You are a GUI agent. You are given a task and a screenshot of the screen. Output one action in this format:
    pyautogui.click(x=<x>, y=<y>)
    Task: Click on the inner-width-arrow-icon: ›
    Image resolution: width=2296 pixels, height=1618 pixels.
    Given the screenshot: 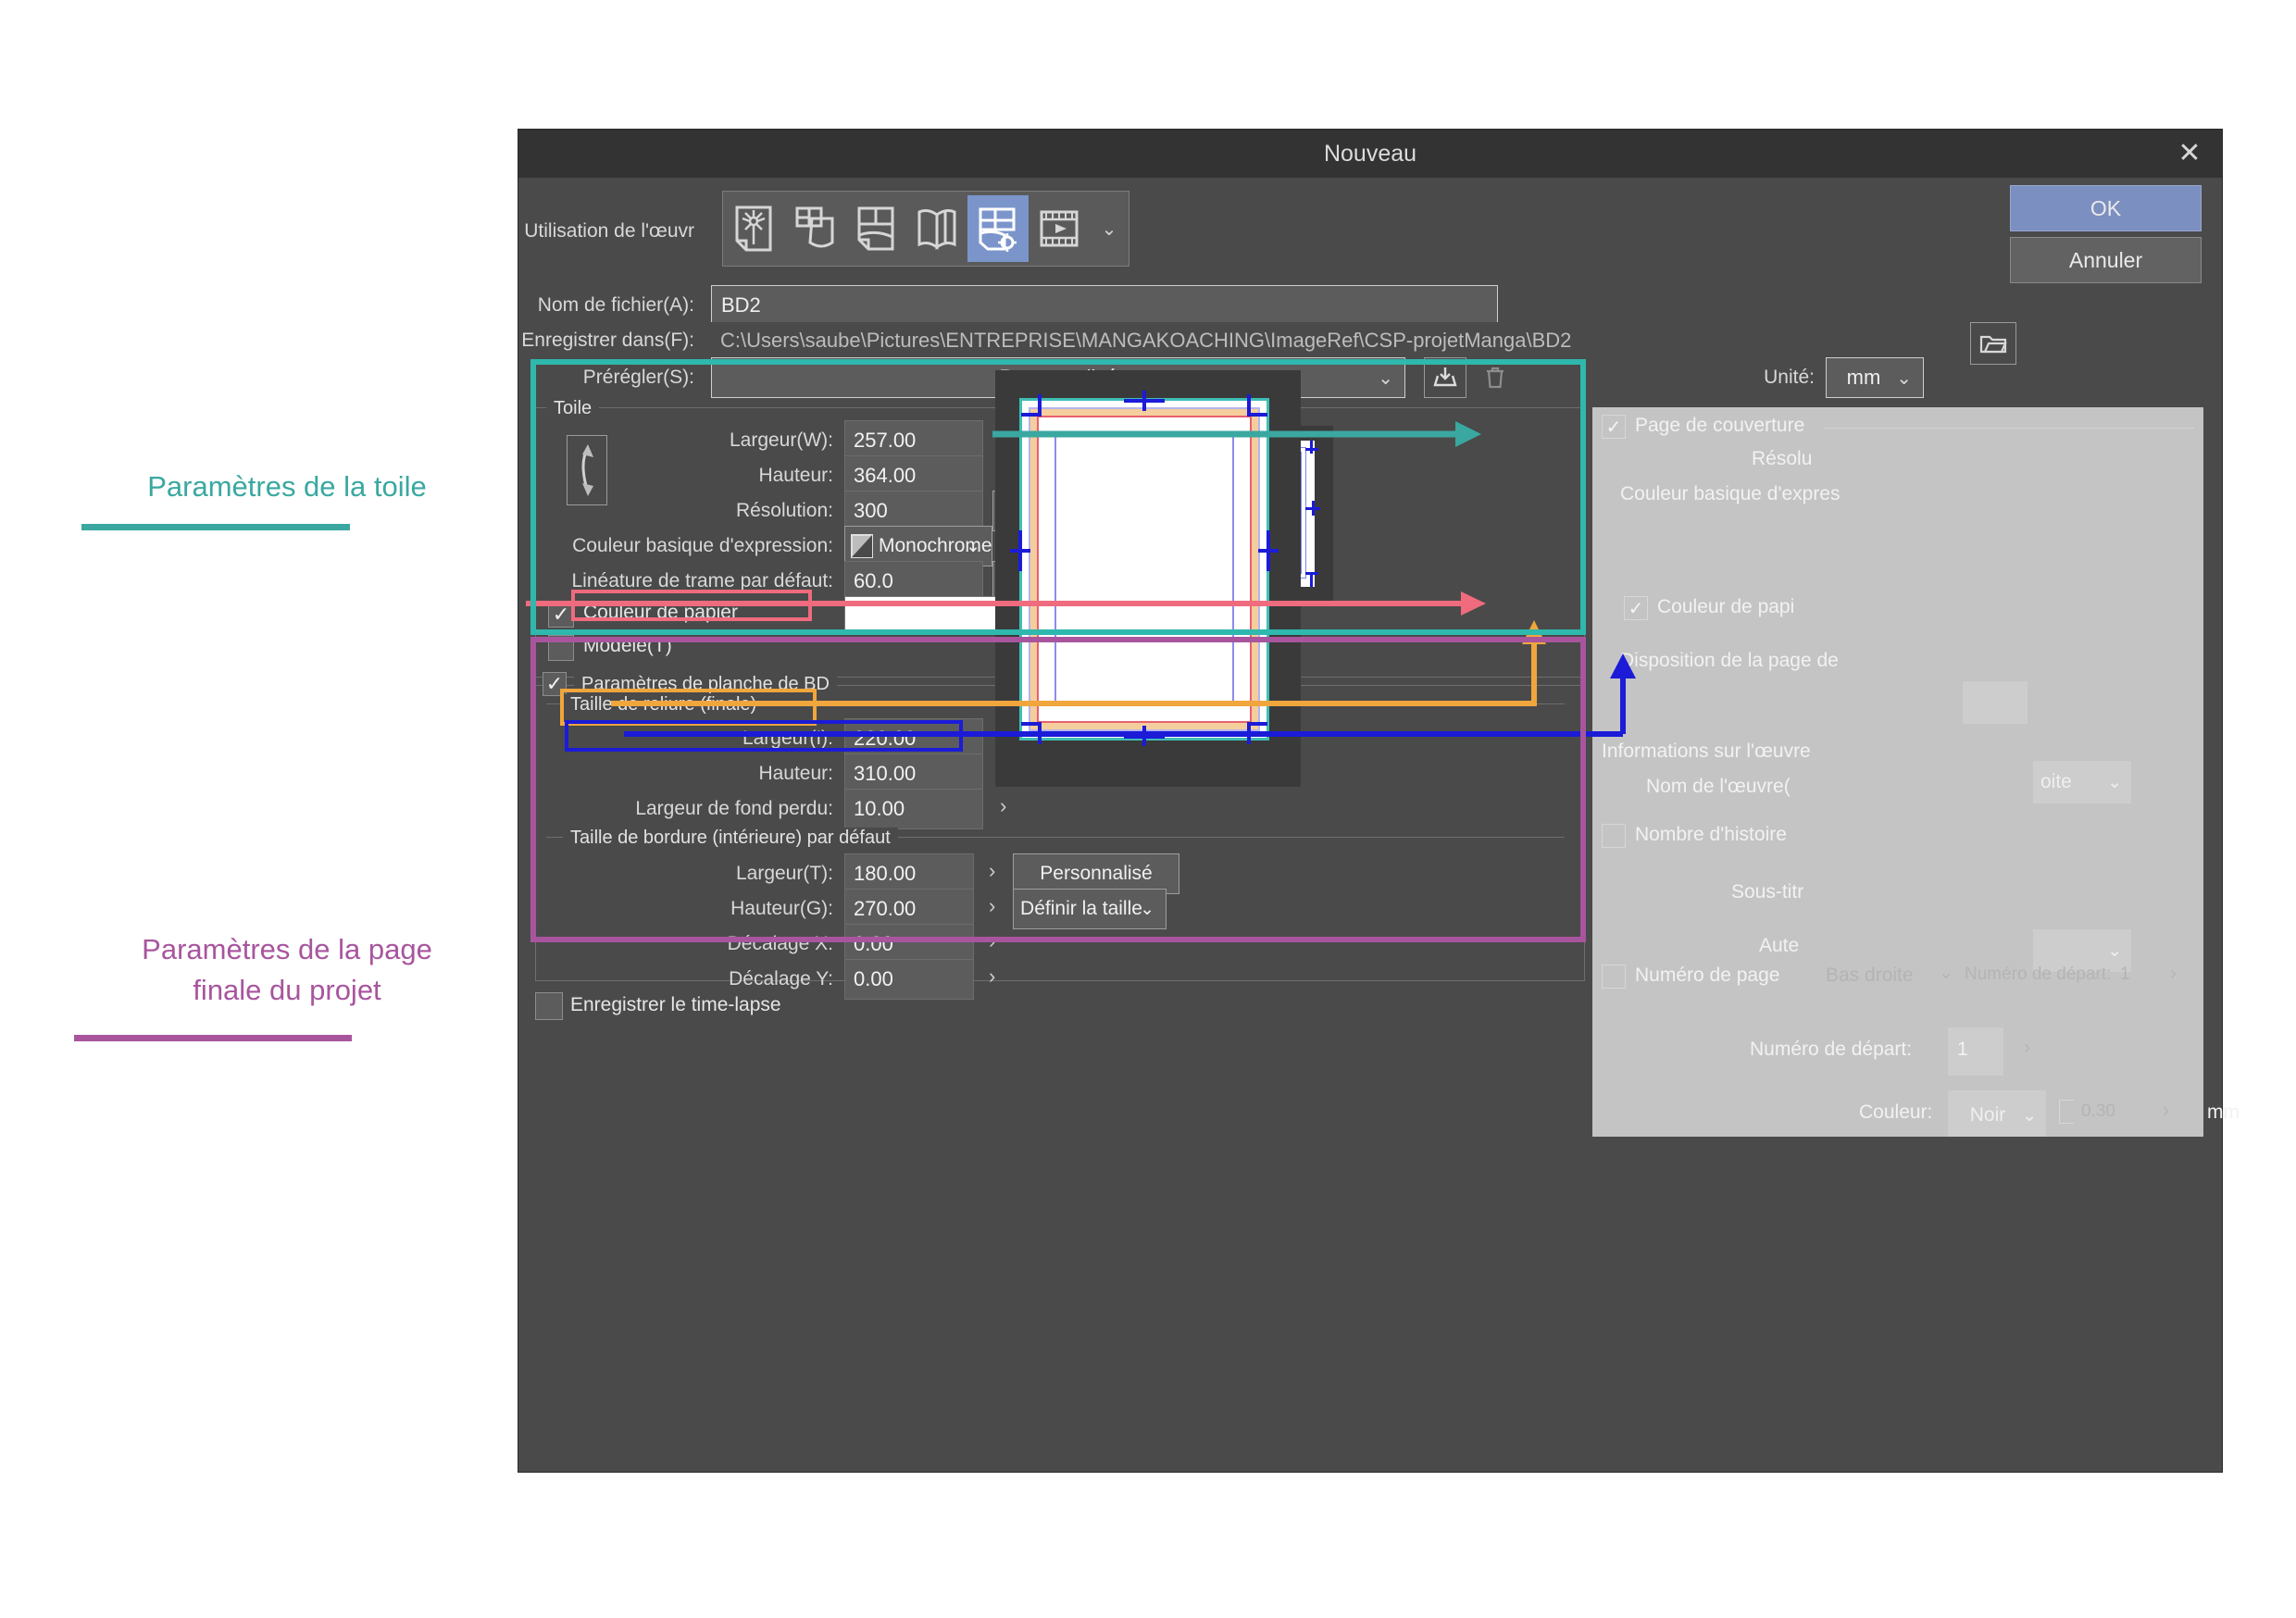 What is the action you would take?
    pyautogui.click(x=992, y=871)
    